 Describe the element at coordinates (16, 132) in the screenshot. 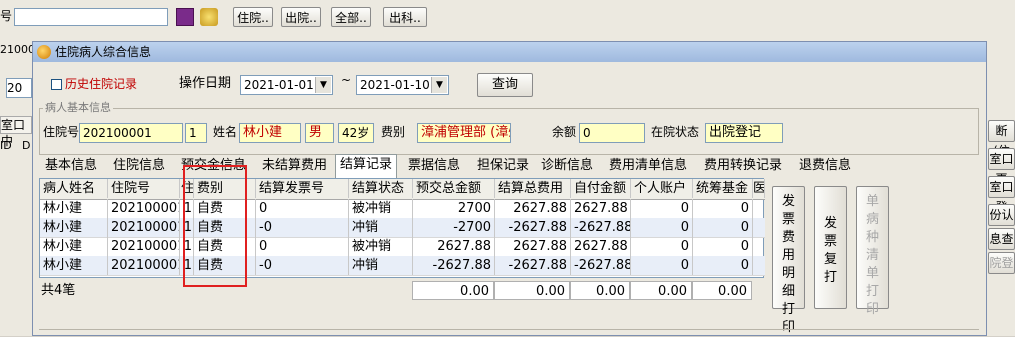

I see `bg-left-tab: 室口中` at that location.